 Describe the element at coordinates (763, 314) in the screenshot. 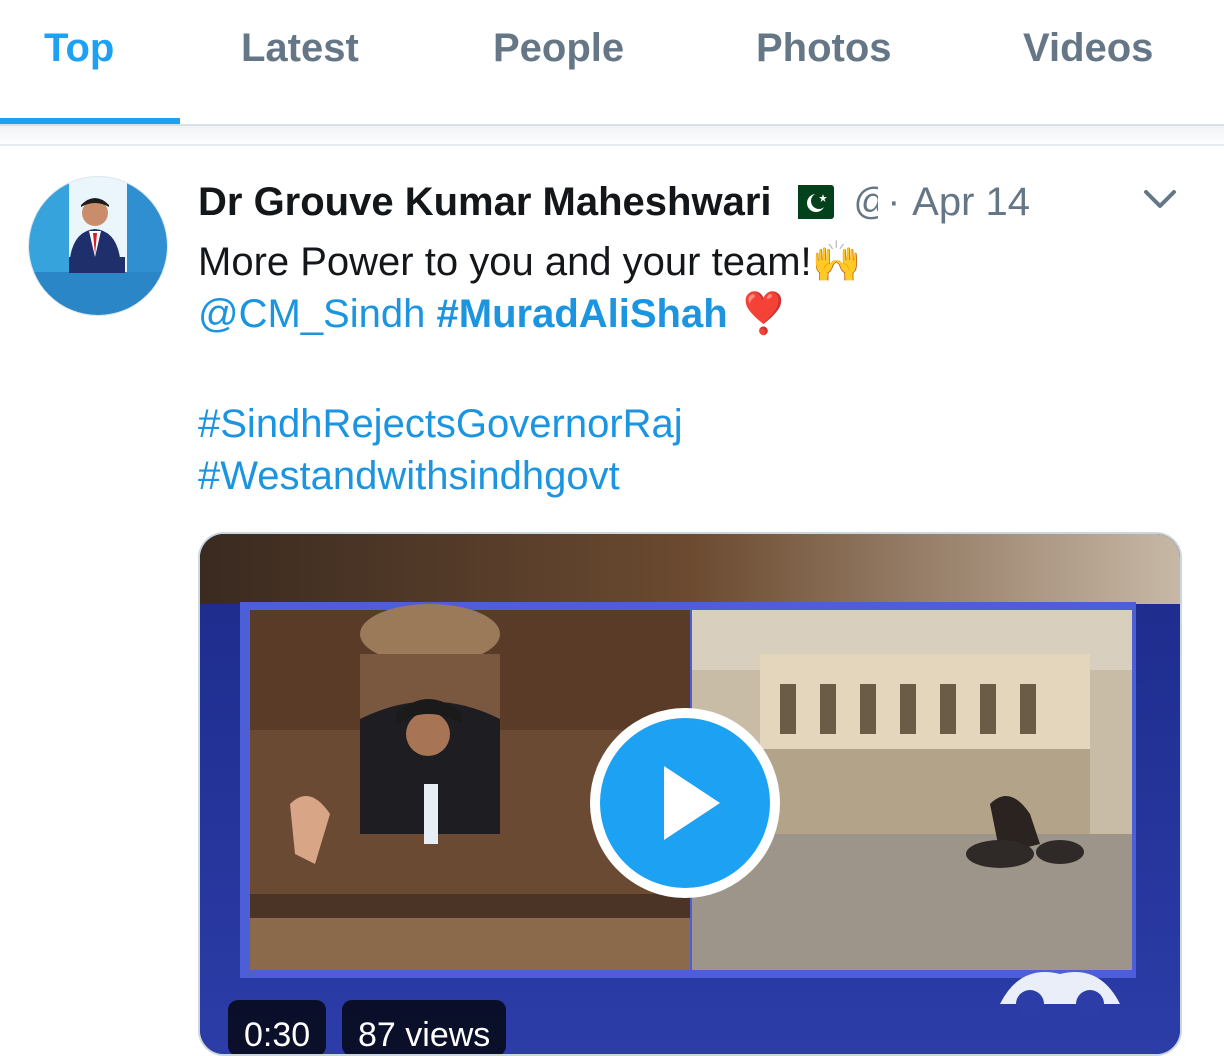

I see `heart-emoji: ❣️` at that location.